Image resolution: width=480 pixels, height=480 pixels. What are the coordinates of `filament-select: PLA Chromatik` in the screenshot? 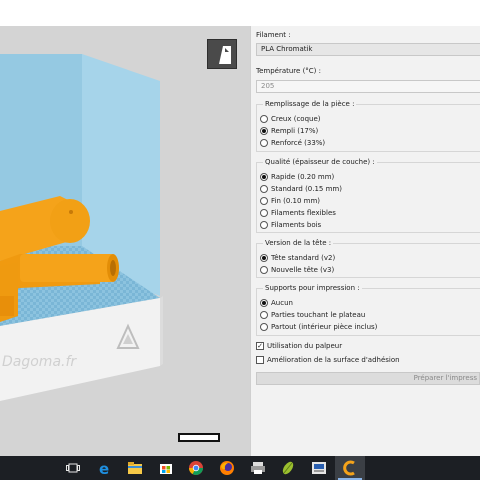 It's located at (368, 49).